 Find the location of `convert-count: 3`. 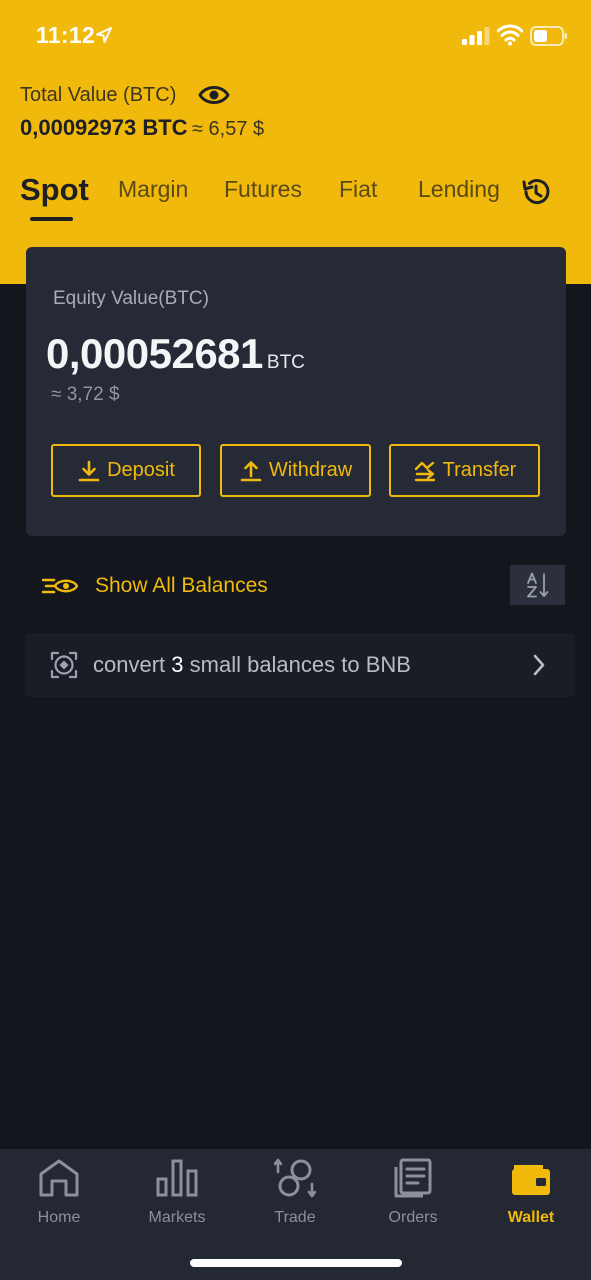

convert-count: 3 is located at coordinates (177, 664).